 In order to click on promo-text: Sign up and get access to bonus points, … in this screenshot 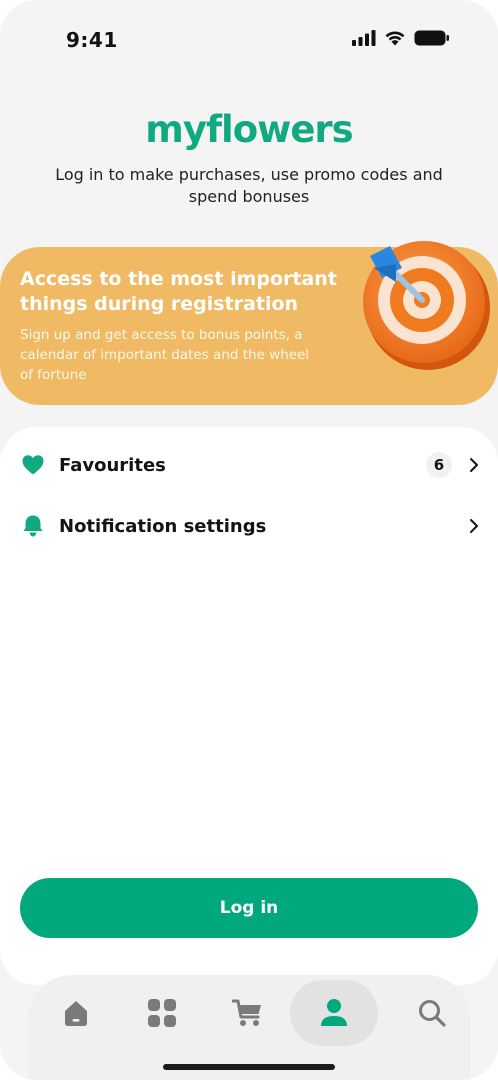, I will do `click(165, 355)`.